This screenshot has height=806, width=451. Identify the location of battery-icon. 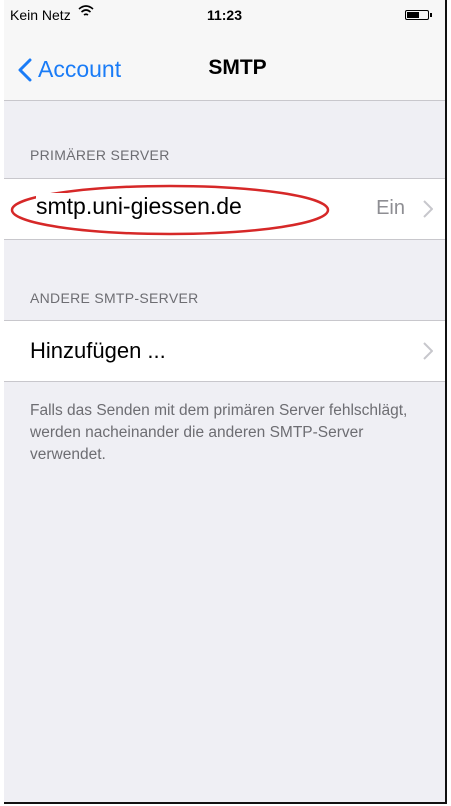
(418, 15).